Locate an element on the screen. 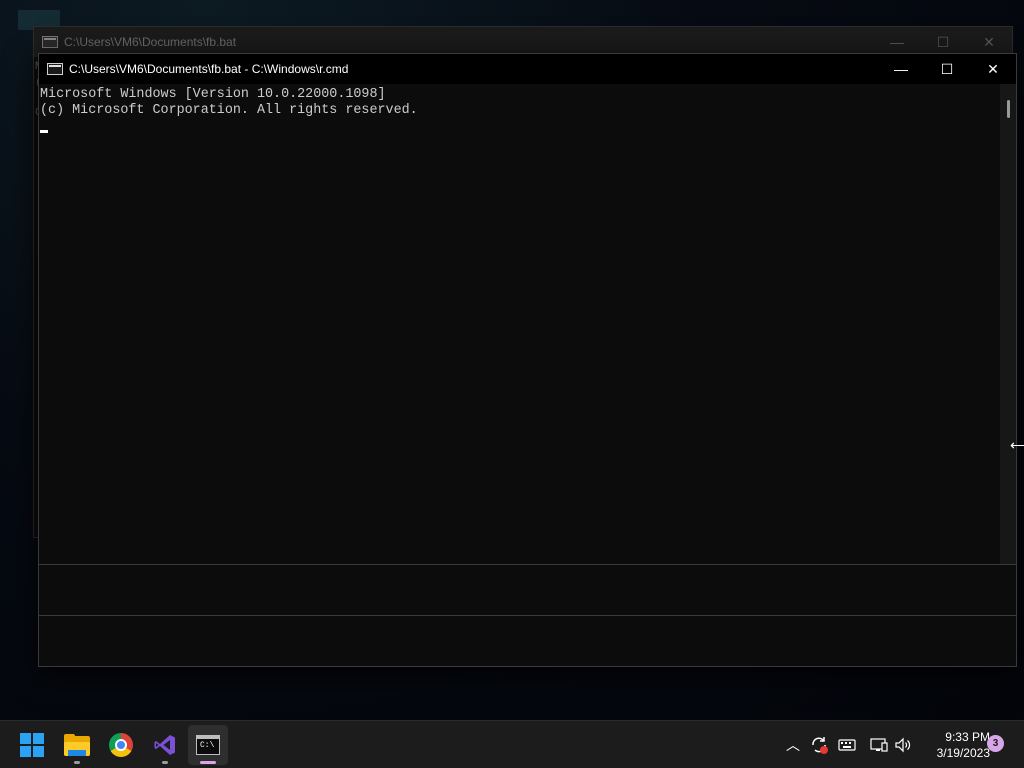 This screenshot has width=1024, height=768. taskbar-visual-studio is located at coordinates (165, 745).